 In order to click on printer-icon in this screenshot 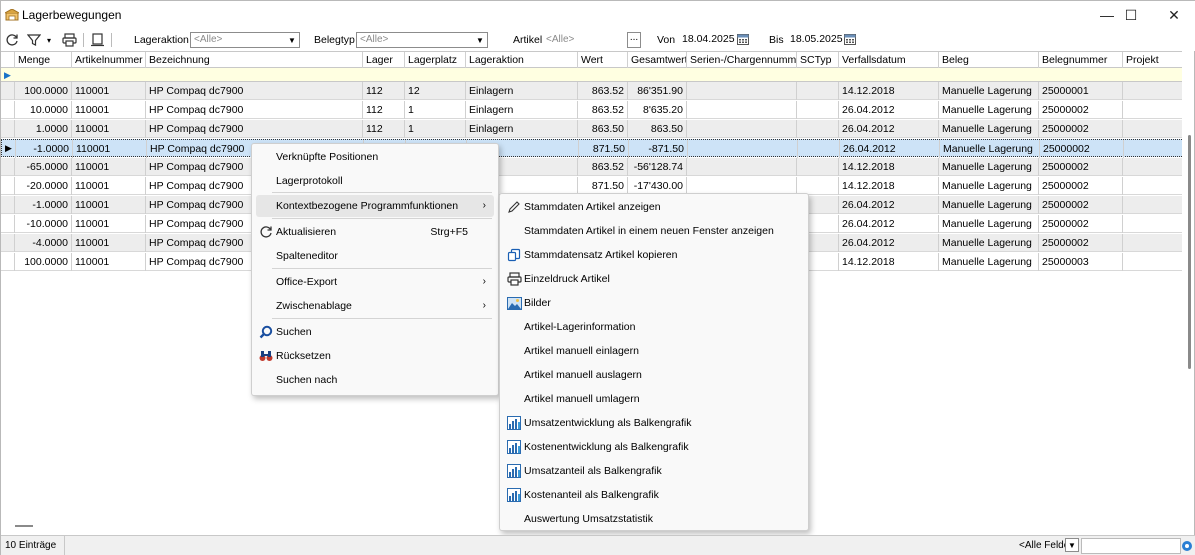, I will do `click(69, 40)`.